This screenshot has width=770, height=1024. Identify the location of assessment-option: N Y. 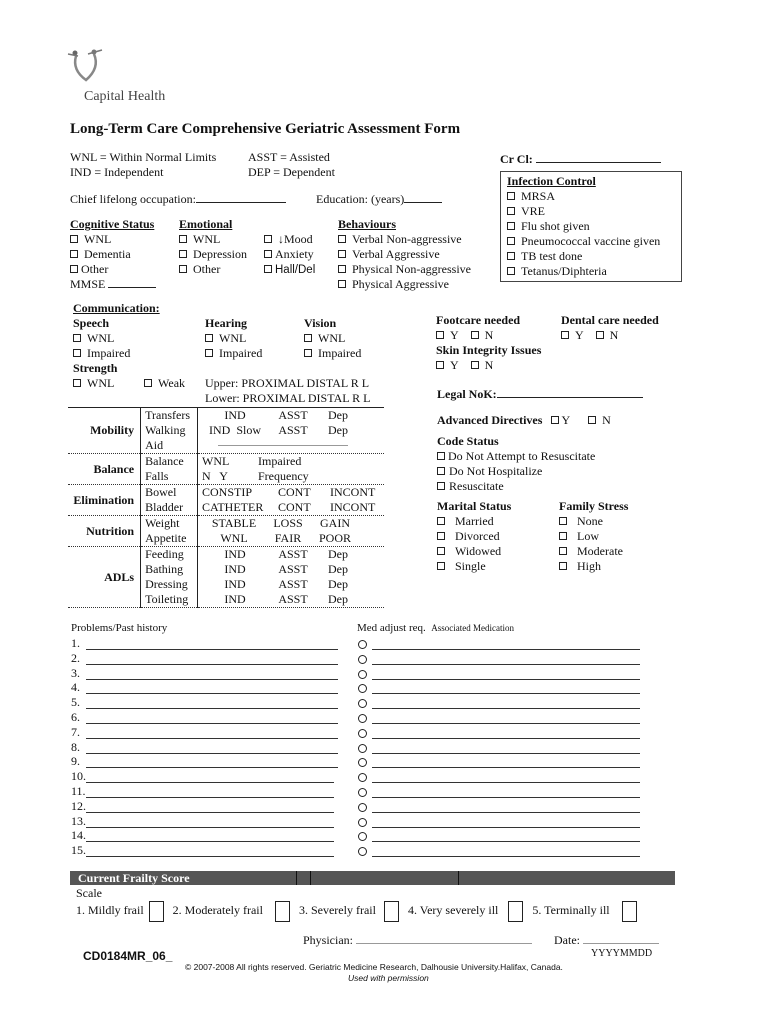
(230, 476).